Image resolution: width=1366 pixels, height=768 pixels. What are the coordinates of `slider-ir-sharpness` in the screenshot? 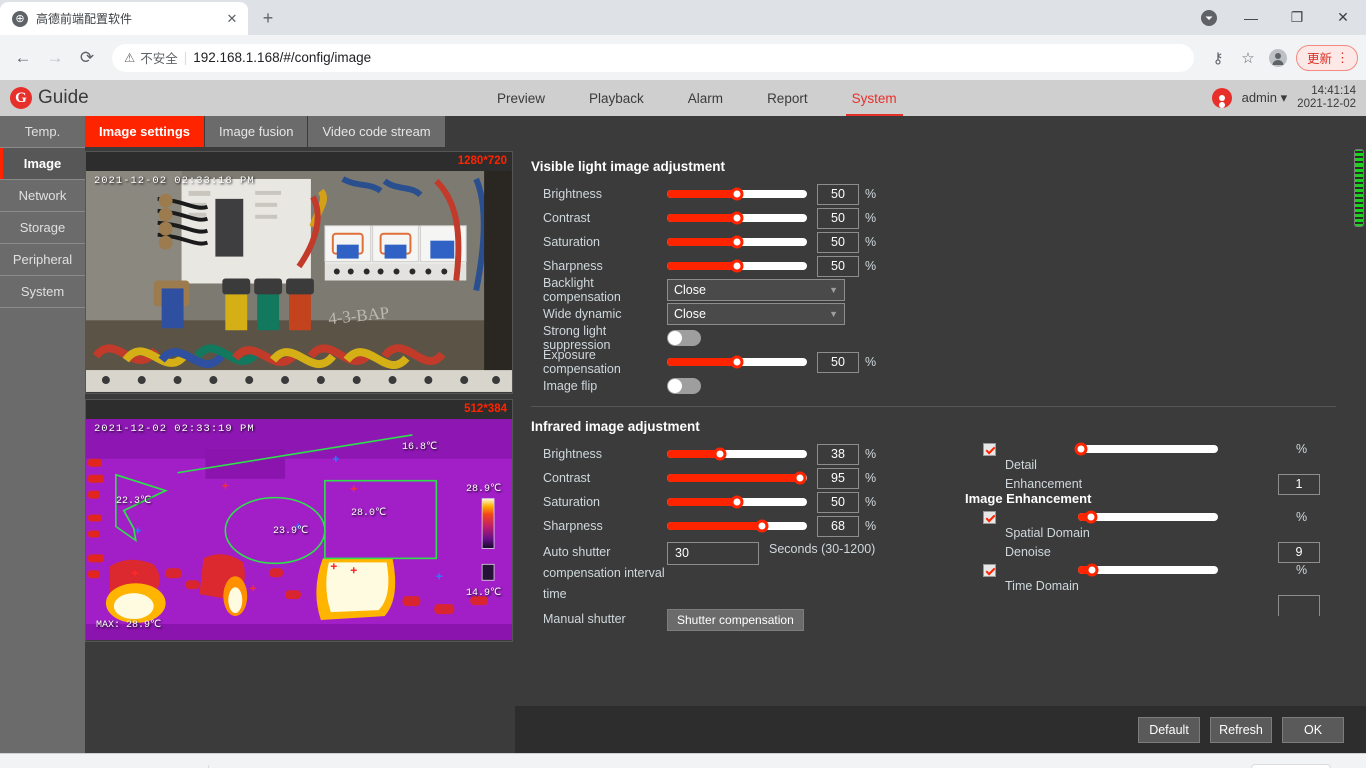 It's located at (737, 526).